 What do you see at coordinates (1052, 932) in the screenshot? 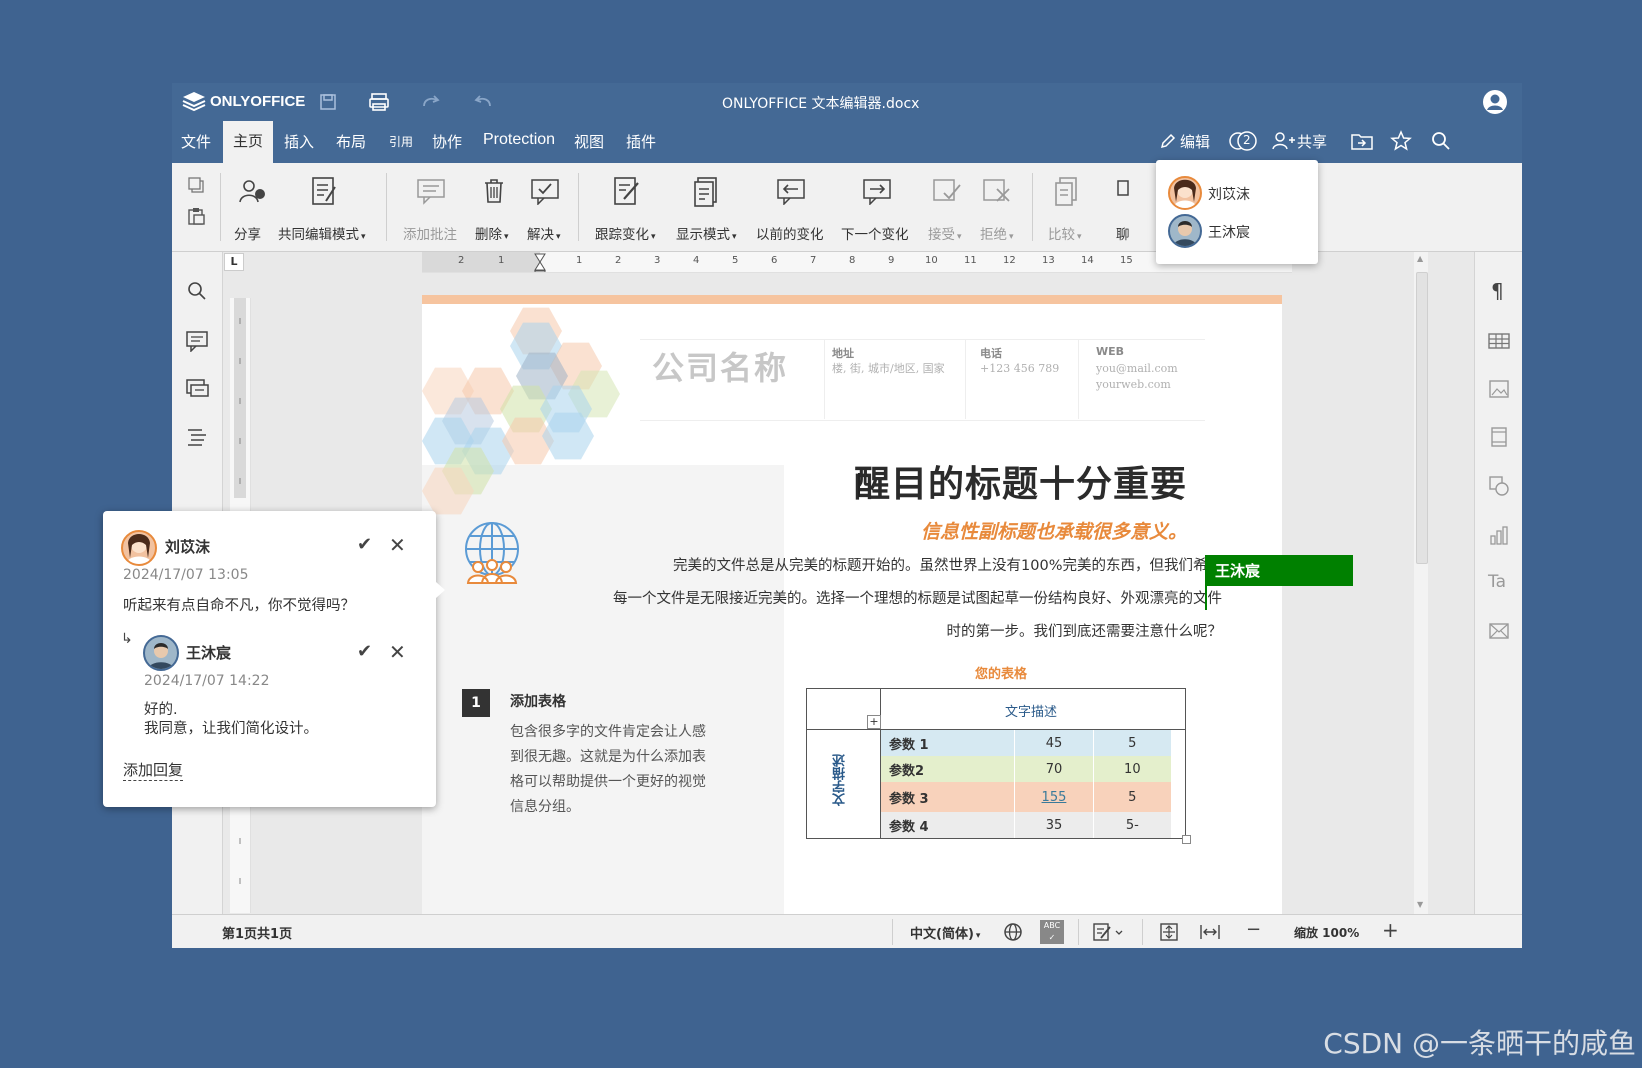
I see `spell-check-icon: ABC ✓` at bounding box center [1052, 932].